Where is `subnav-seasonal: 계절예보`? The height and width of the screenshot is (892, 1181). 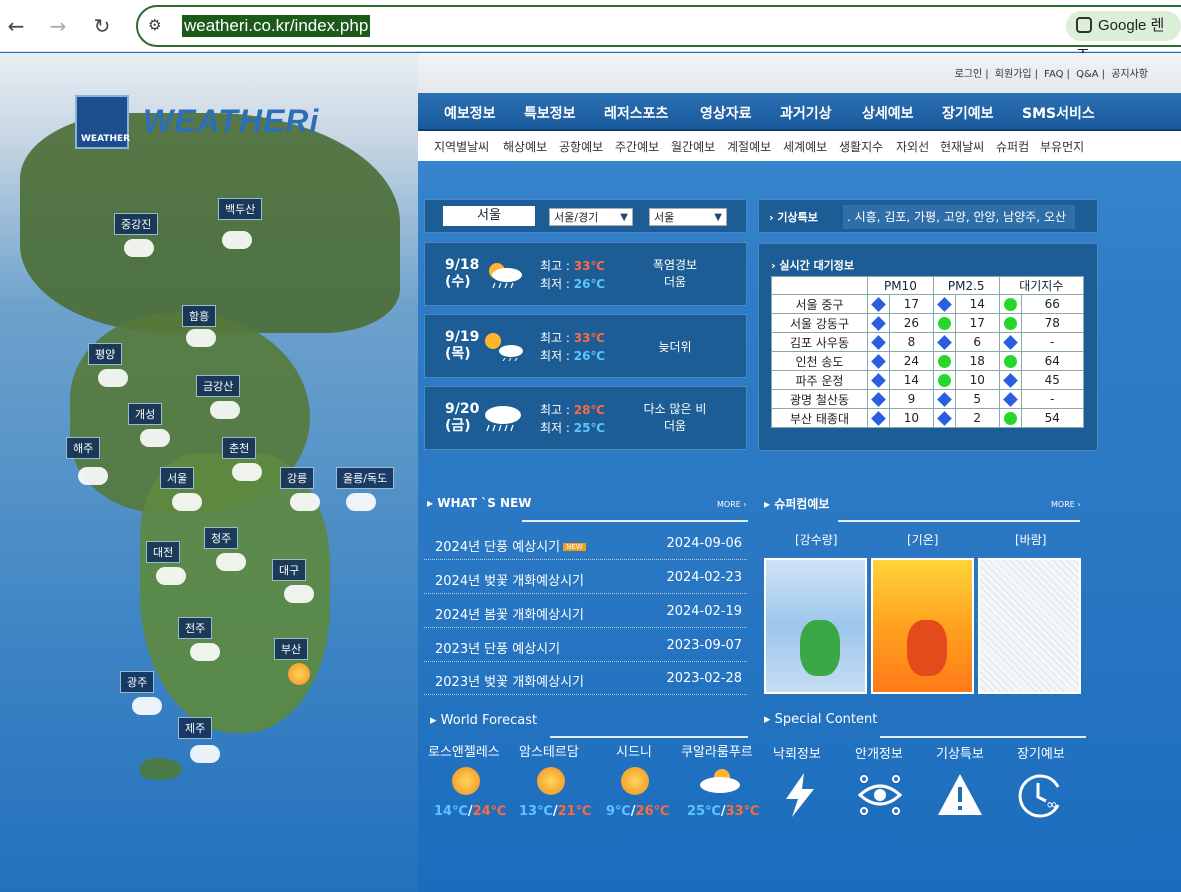 subnav-seasonal: 계절예보 is located at coordinates (749, 146).